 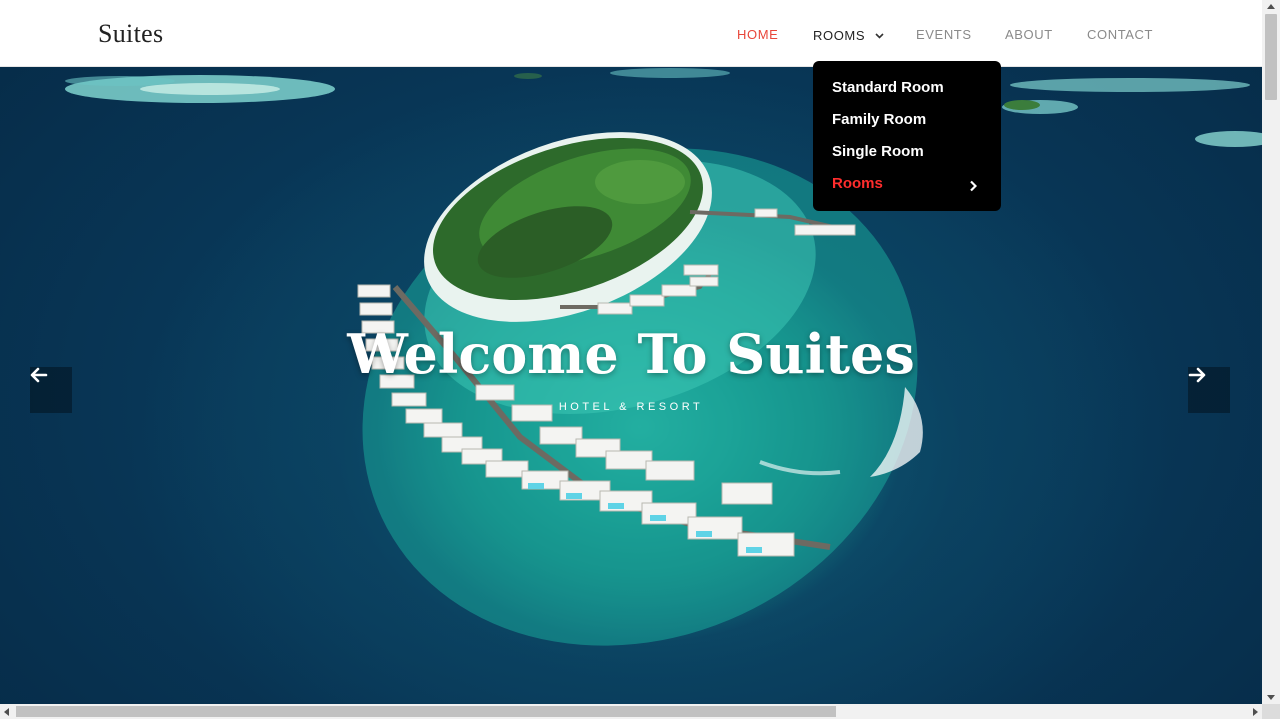 What do you see at coordinates (907, 189) in the screenshot?
I see `dropdown-item-rooms: Rooms` at bounding box center [907, 189].